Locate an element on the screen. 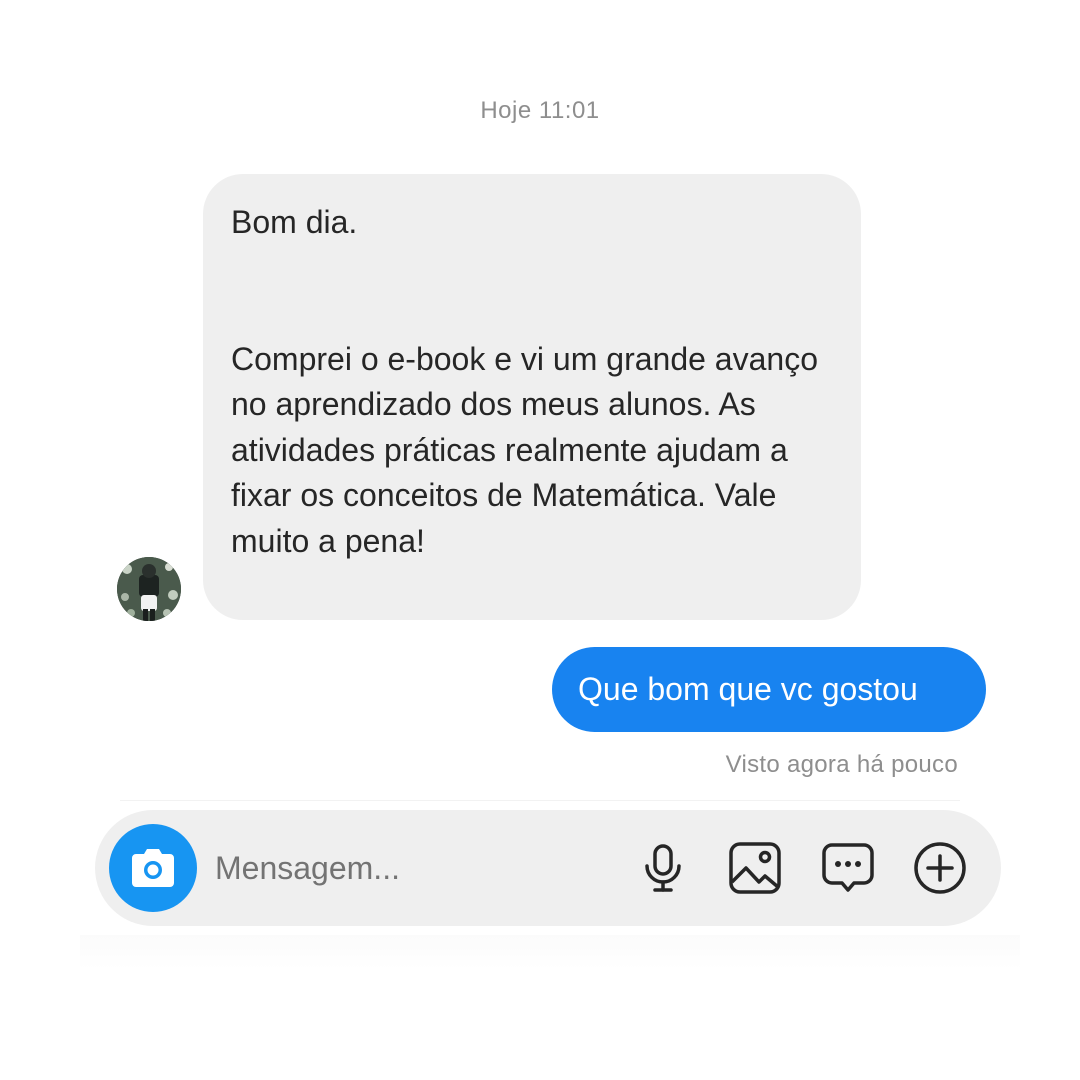 Image resolution: width=1080 pixels, height=1080 pixels. sticker-icon is located at coordinates (848, 867).